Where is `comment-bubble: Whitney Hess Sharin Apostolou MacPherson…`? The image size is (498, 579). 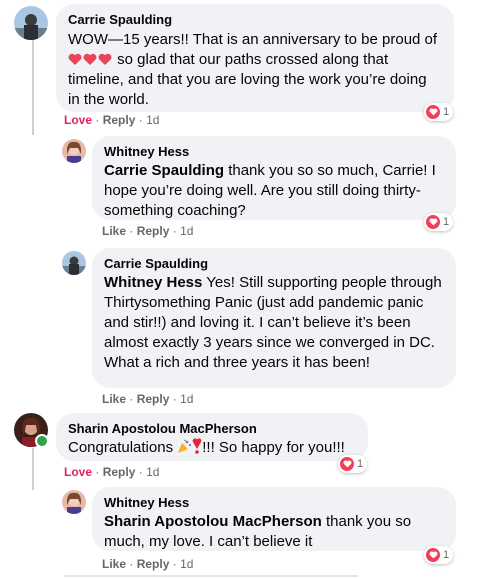 comment-bubble: Whitney Hess Sharin Apostolou MacPherson… is located at coordinates (274, 519).